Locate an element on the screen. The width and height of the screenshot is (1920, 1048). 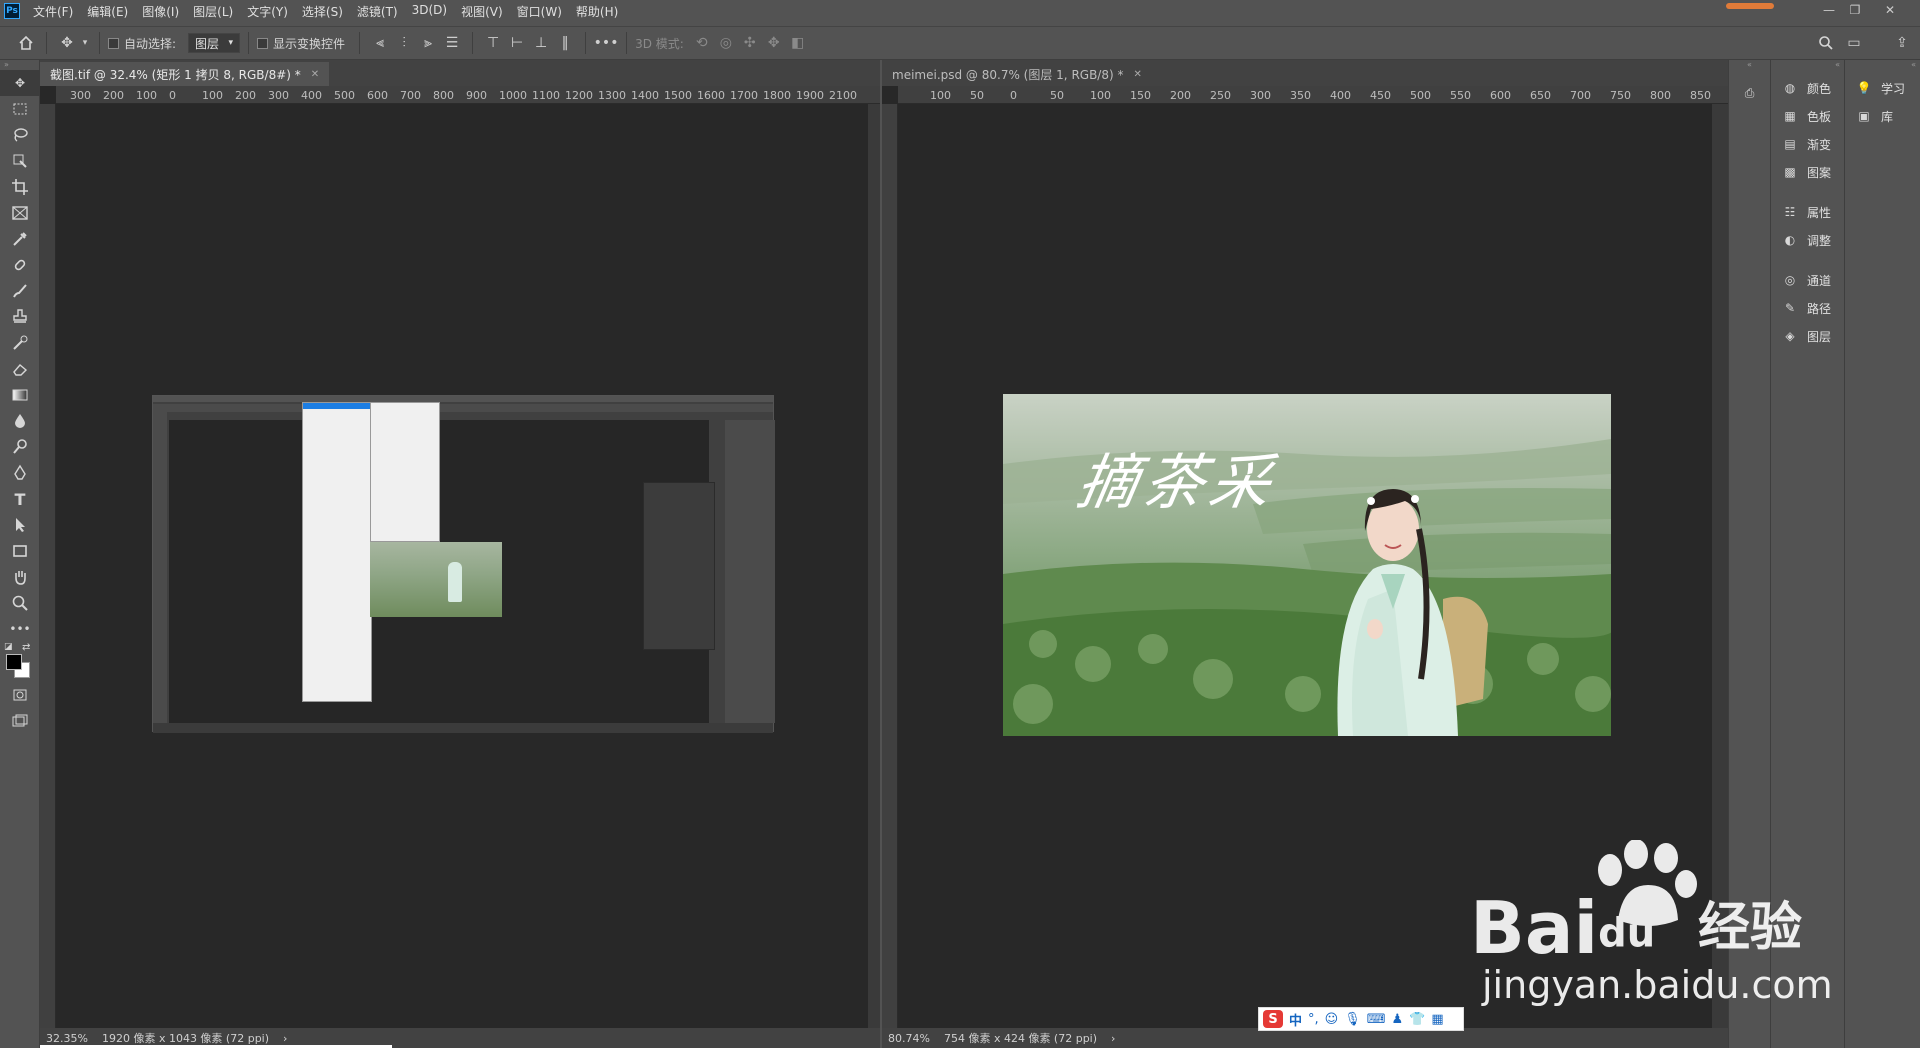
left-vertical-scrollbar is located at coordinates (874, 566).